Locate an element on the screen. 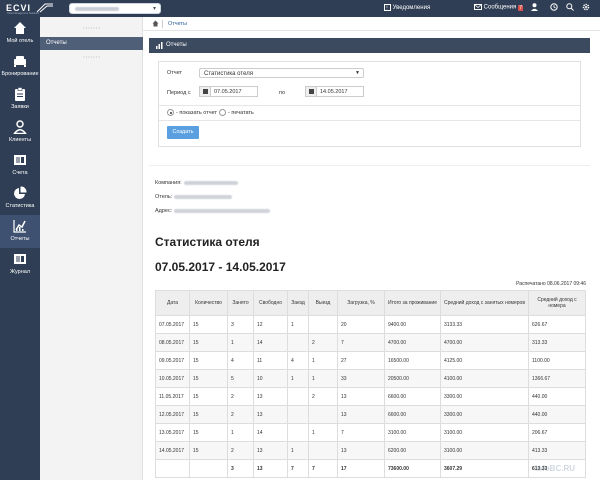  chevron-down-icon: ▼ is located at coordinates (357, 73).